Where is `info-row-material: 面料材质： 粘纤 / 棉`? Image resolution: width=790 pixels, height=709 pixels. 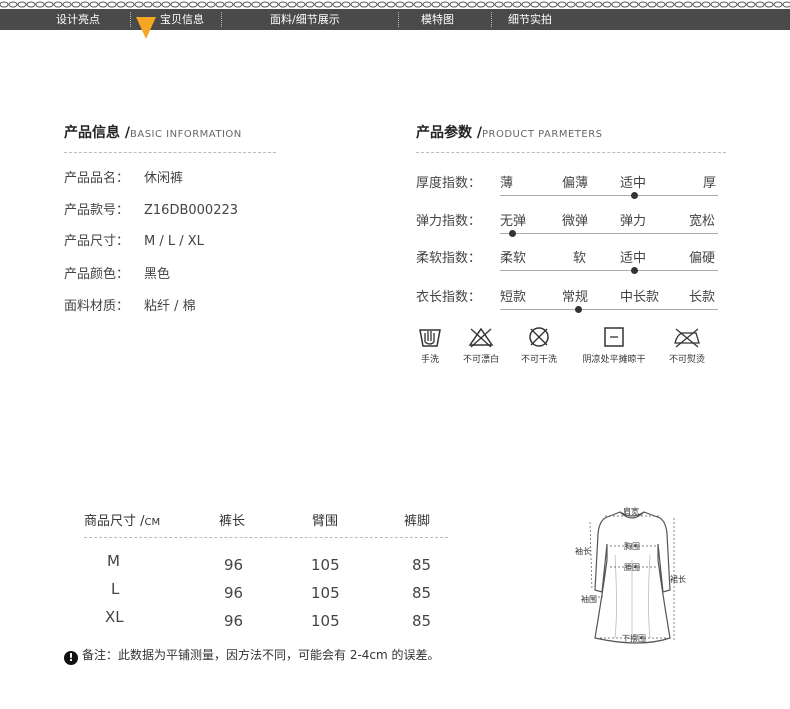 info-row-material: 面料材质： 粘纤 / 棉 is located at coordinates (130, 306).